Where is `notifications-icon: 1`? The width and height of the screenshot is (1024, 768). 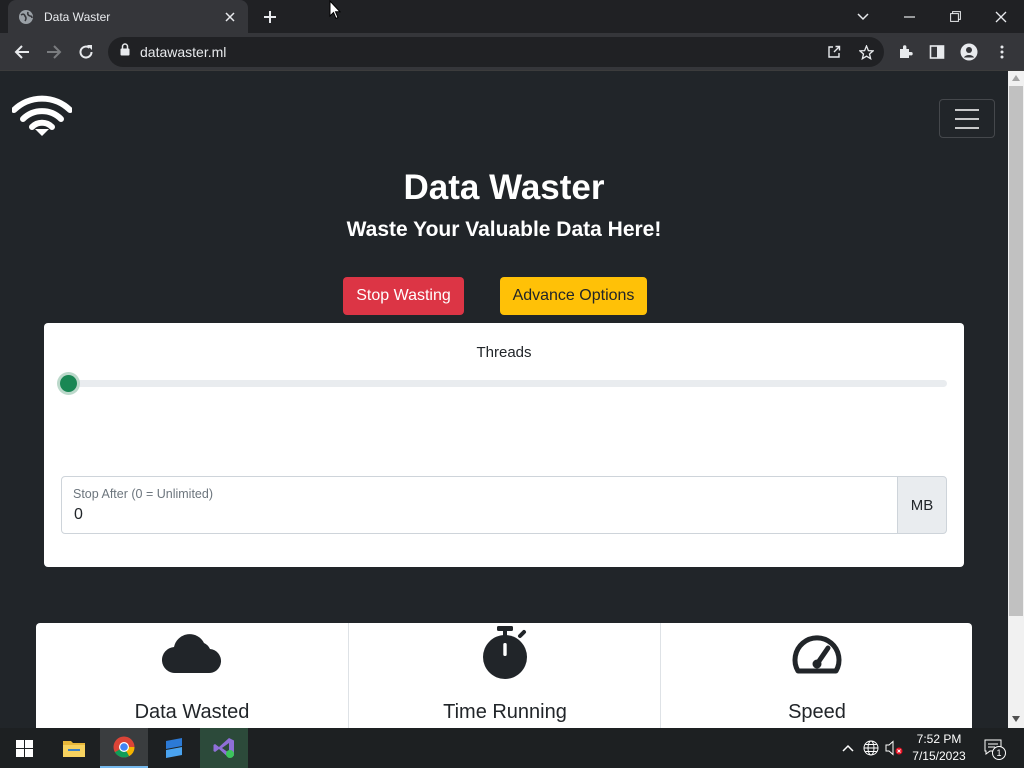 notifications-icon: 1 is located at coordinates (994, 749).